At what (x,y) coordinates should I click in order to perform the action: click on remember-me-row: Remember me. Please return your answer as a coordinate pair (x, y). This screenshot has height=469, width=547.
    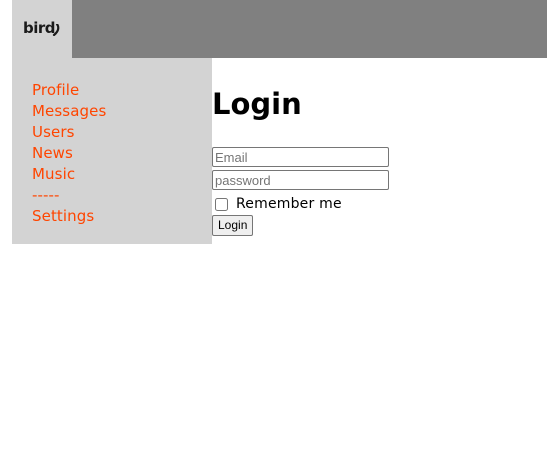
    Looking at the image, I should click on (277, 204).